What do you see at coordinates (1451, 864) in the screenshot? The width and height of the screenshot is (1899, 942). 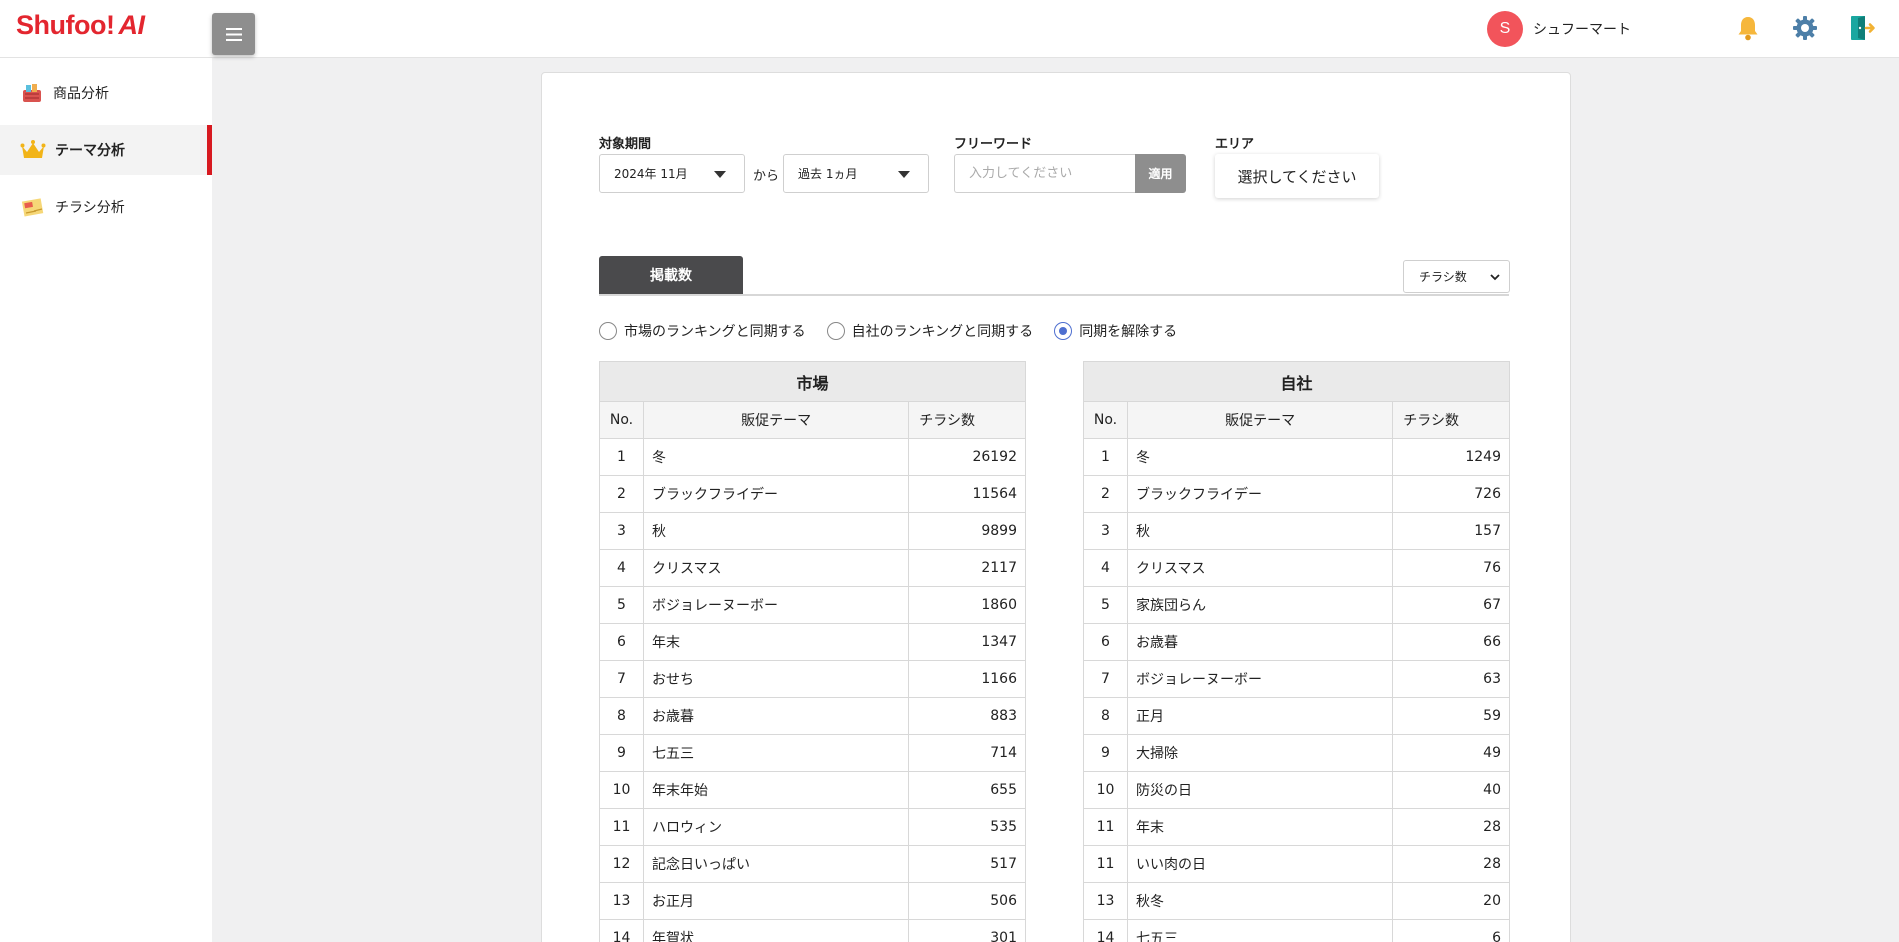 I see `flyer-count-cell: 28` at bounding box center [1451, 864].